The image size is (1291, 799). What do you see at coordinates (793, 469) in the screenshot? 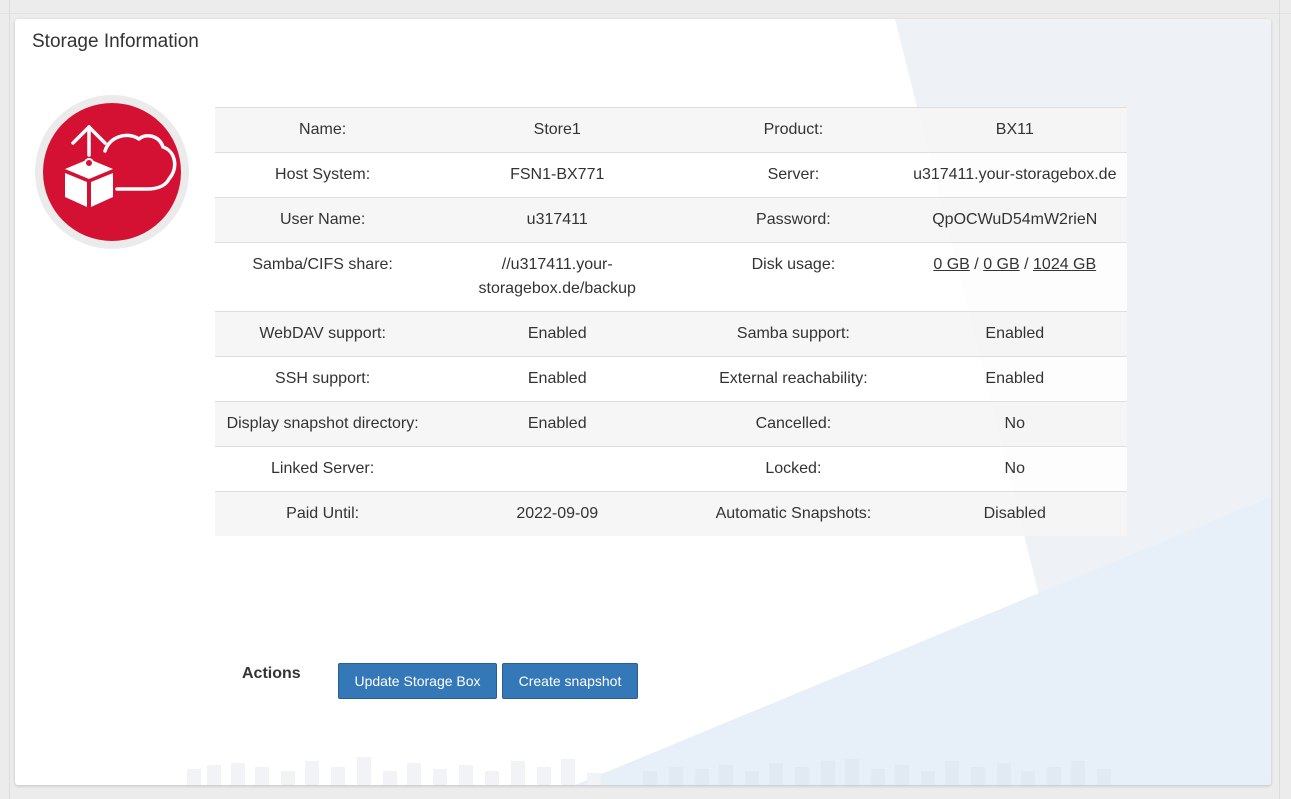
I see `label-locked: Locked:` at bounding box center [793, 469].